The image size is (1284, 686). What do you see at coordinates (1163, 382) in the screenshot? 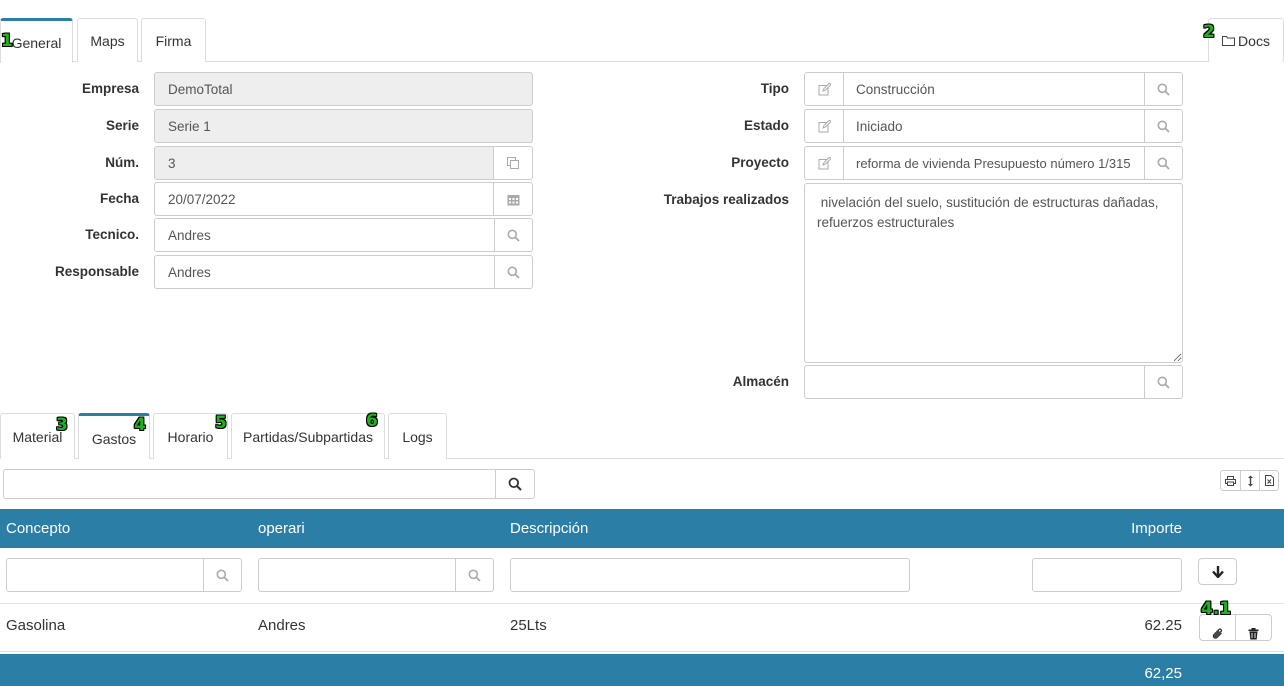
I see `almacen-search-button` at bounding box center [1163, 382].